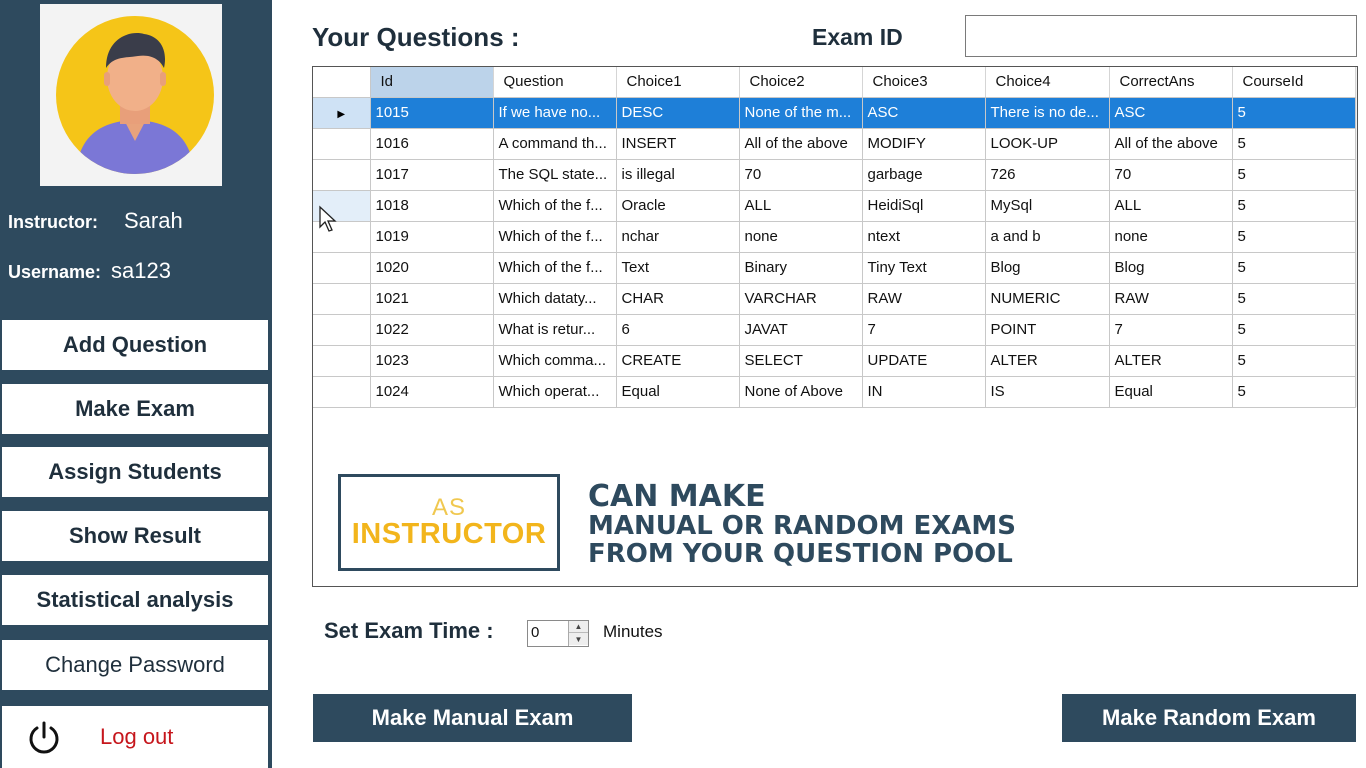 The width and height of the screenshot is (1366, 768). Describe the element at coordinates (342, 113) in the screenshot. I see `row-header-cell: ▶` at that location.